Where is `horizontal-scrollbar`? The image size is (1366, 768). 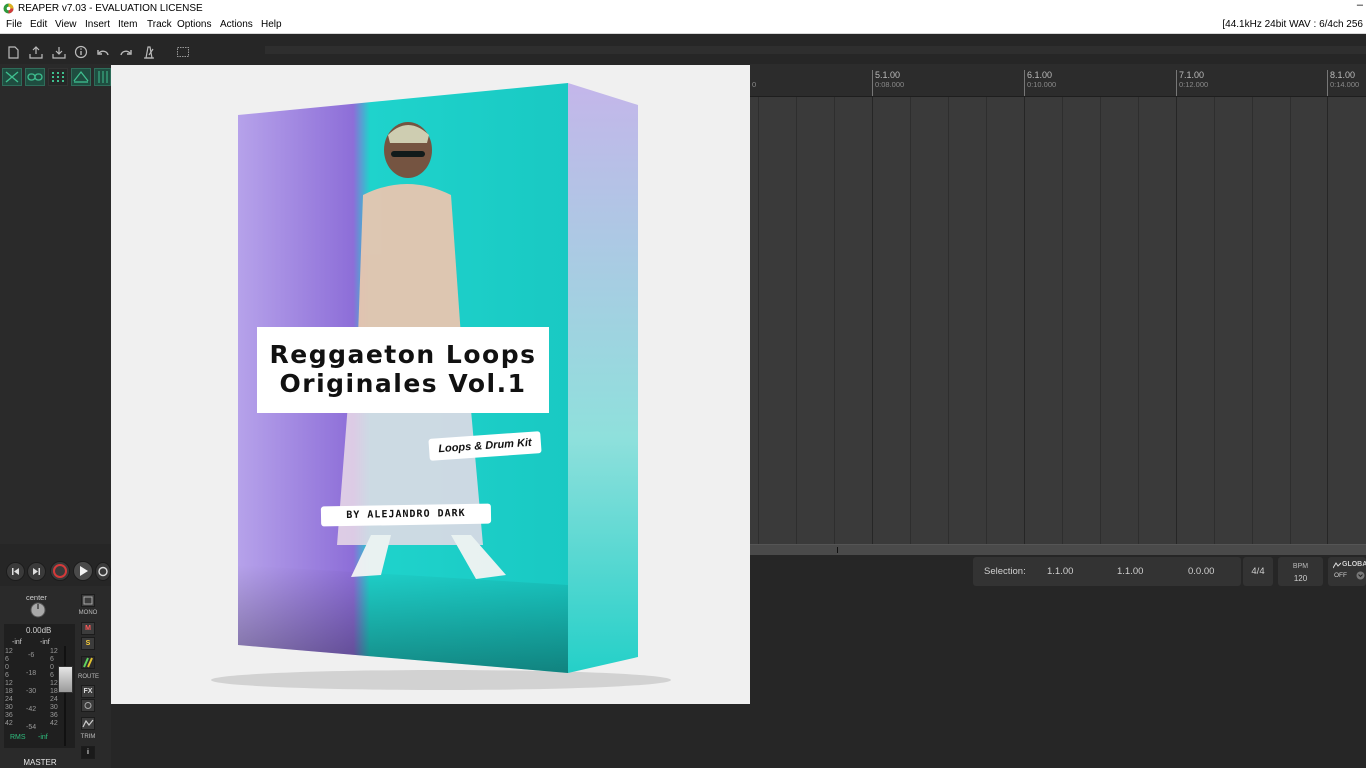
horizontal-scrollbar is located at coordinates (1058, 549).